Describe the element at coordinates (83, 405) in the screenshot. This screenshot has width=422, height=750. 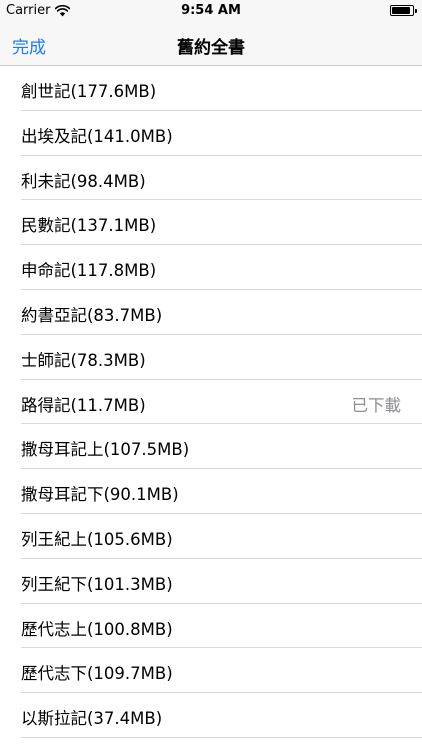
I see `book-title: 路得記(11.7MB)` at that location.